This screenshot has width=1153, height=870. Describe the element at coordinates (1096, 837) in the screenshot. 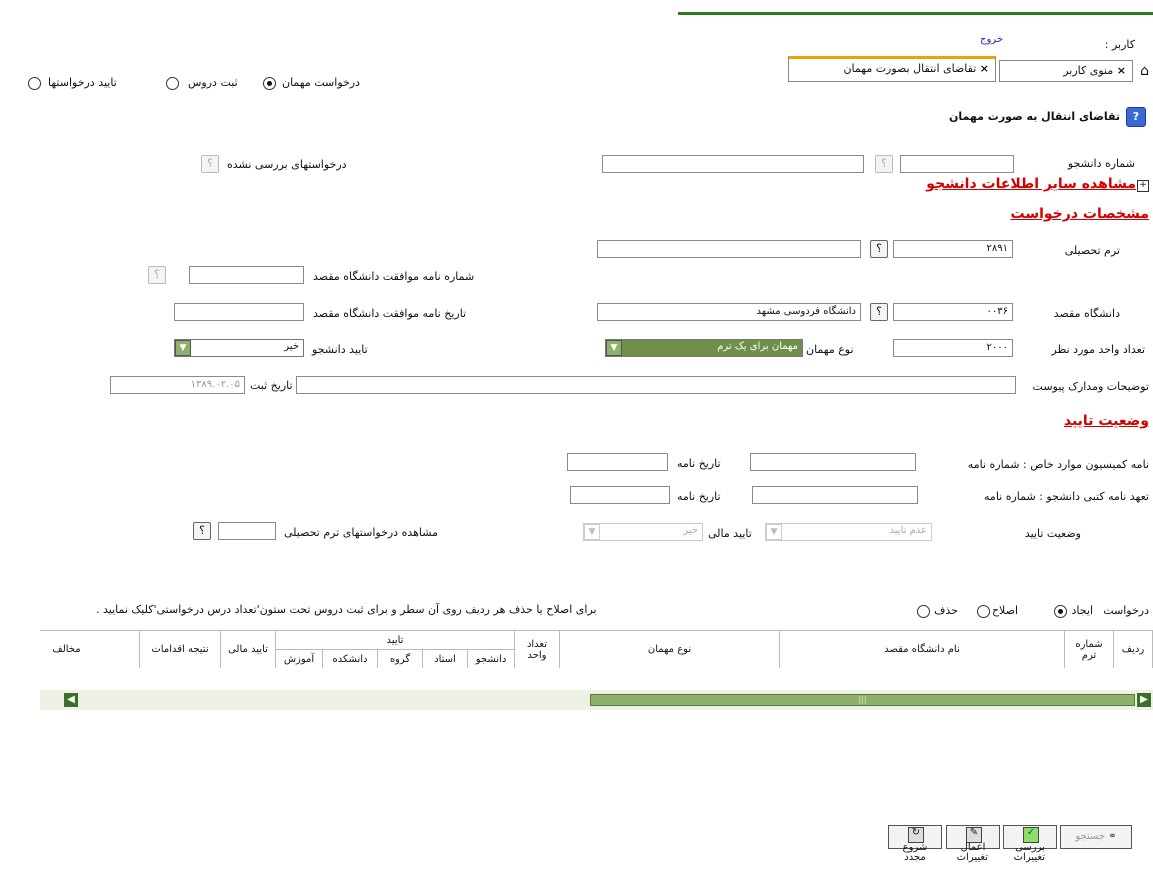

I see `search-button: ⚭ جستجو` at that location.